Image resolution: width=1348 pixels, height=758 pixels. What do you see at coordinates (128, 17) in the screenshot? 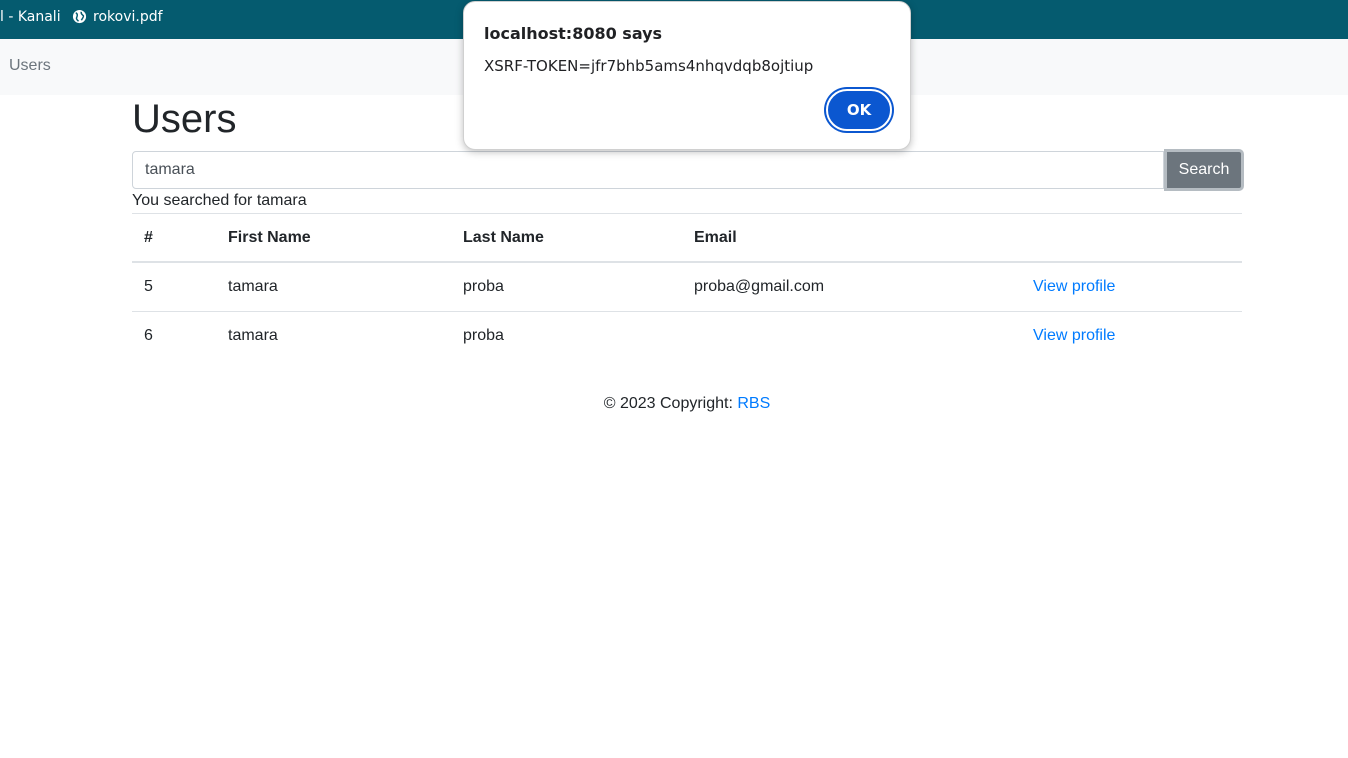
I see `bookmark-label: rokovi.pdf` at bounding box center [128, 17].